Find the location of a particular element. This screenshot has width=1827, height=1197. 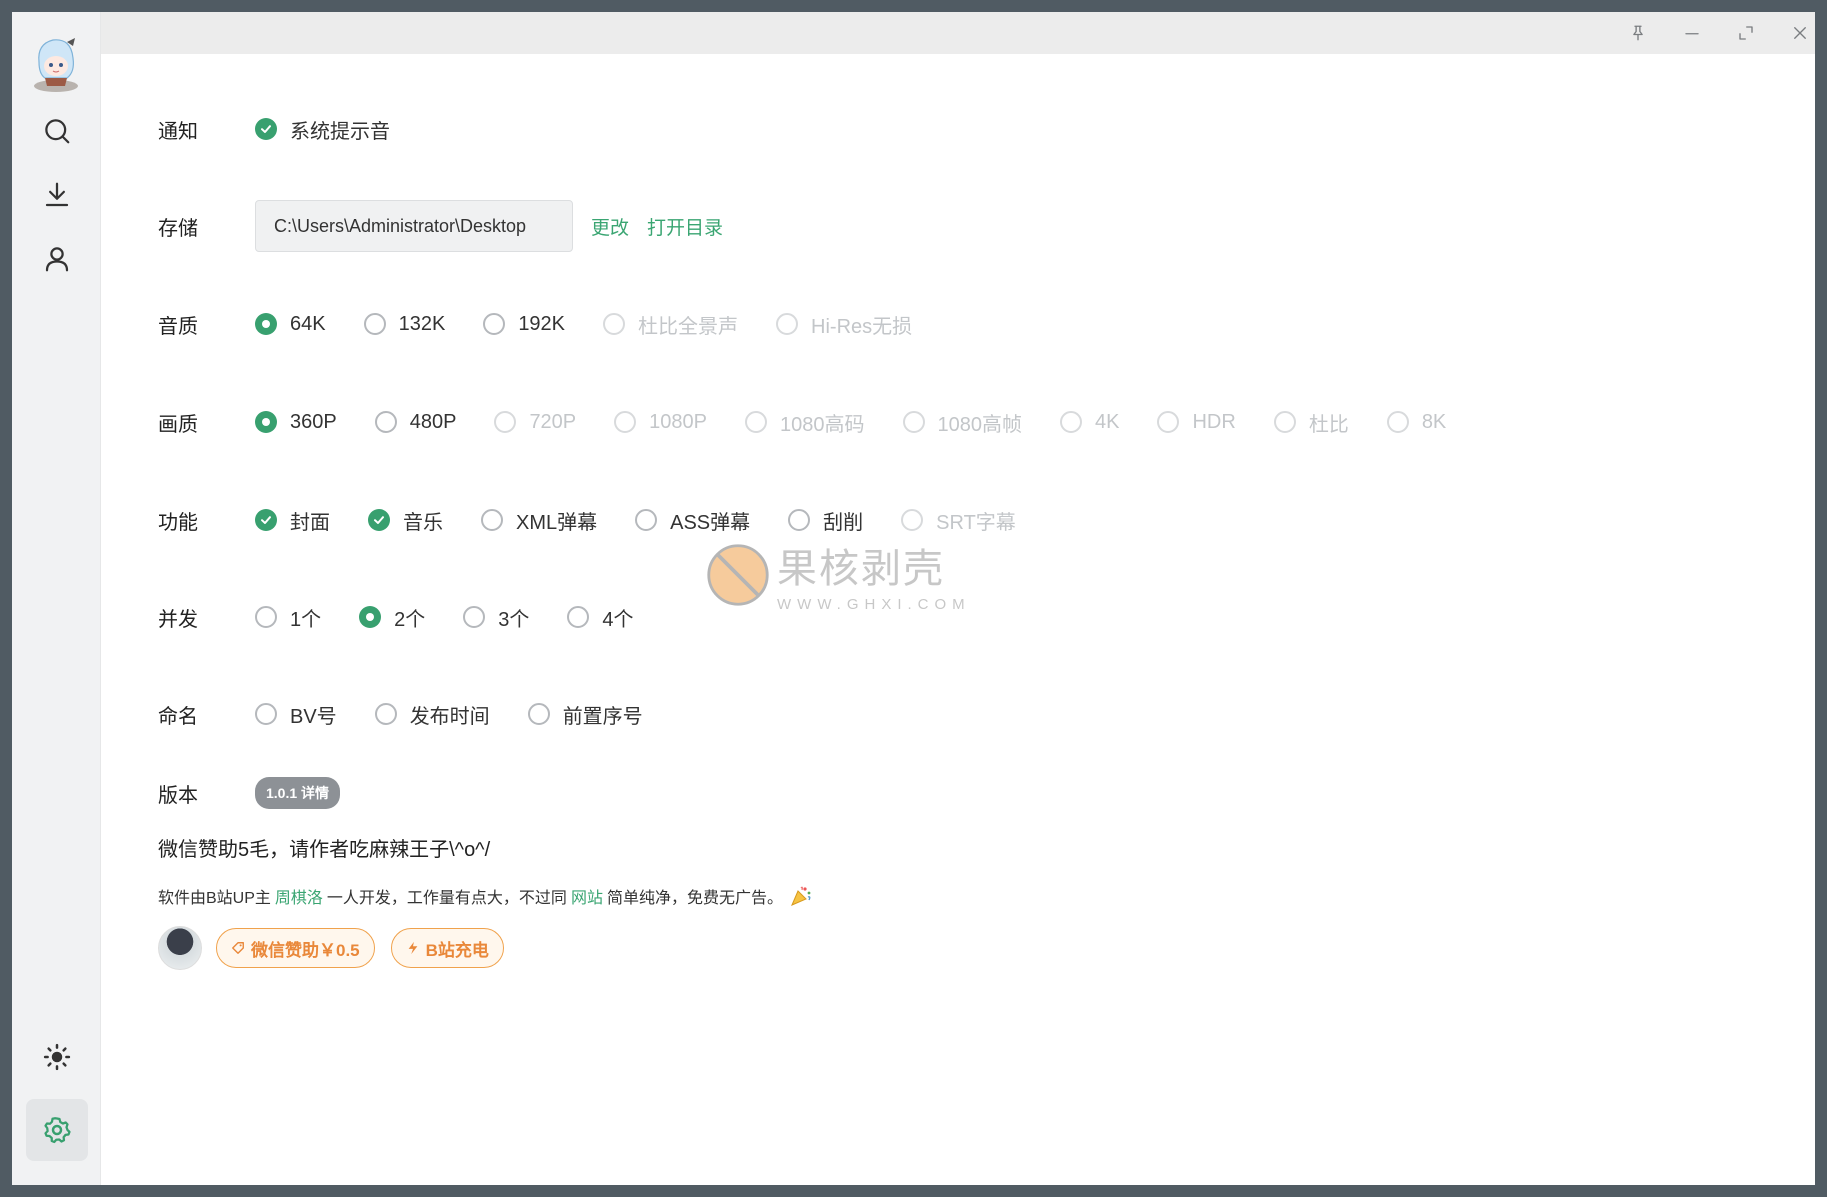

radio-audio-hires: Hi-Res无损 is located at coordinates (844, 324).